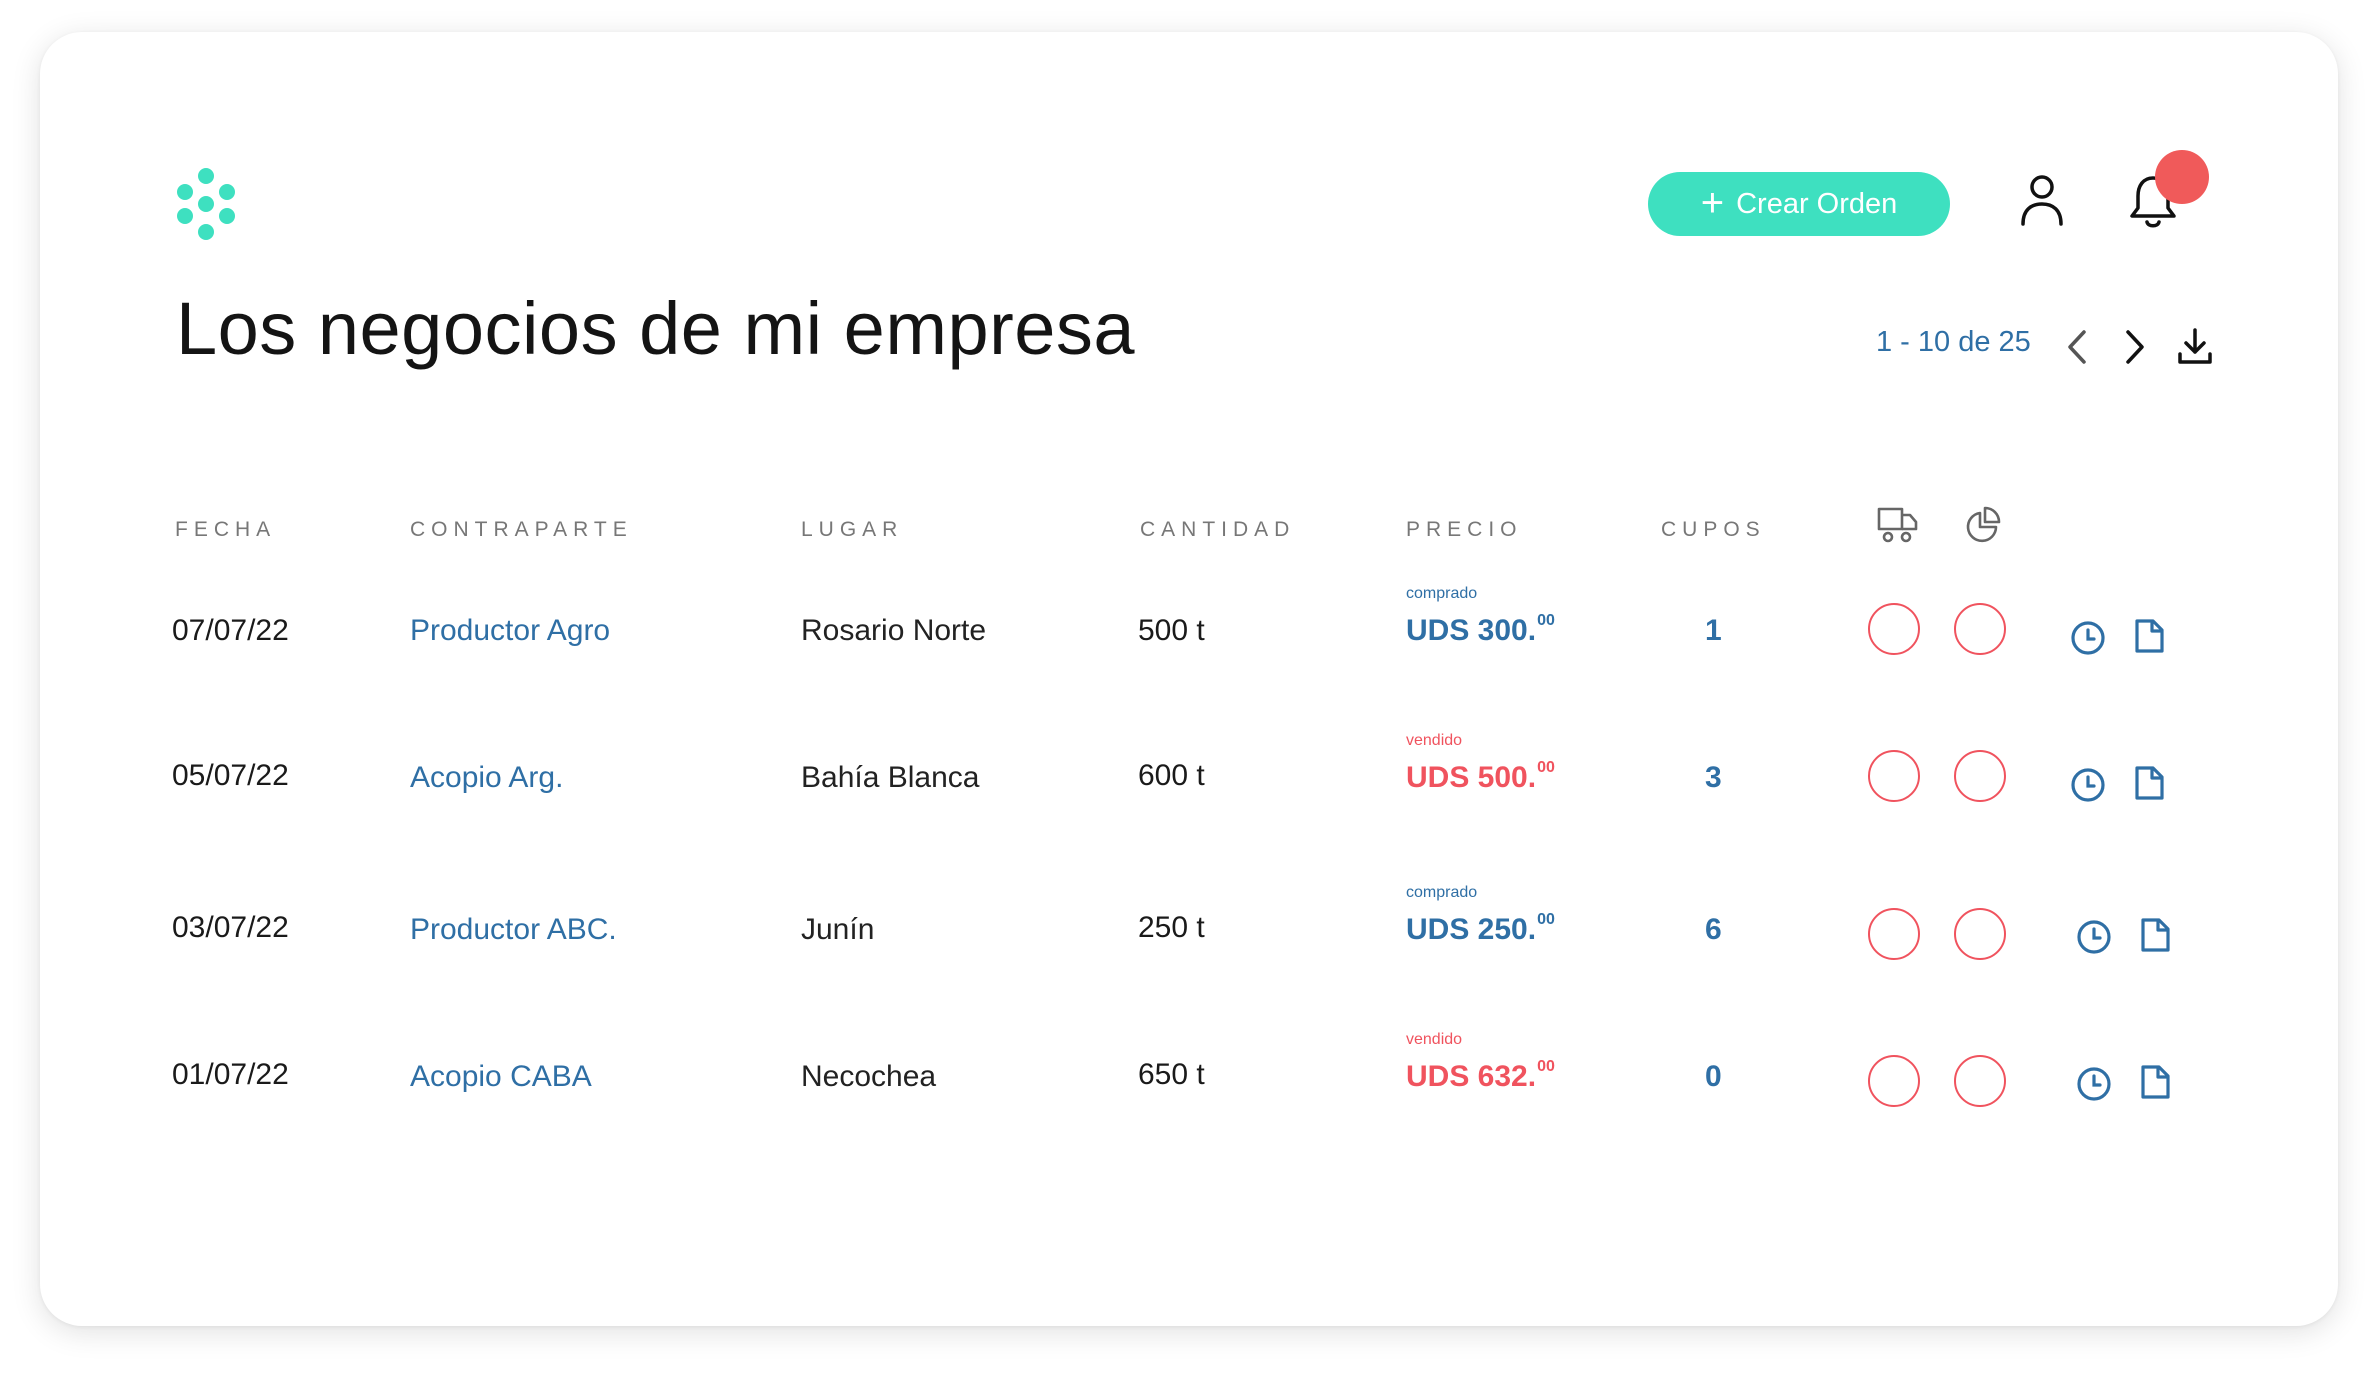 The height and width of the screenshot is (1374, 2378). I want to click on row-2-price: UDS 500.00, so click(1480, 777).